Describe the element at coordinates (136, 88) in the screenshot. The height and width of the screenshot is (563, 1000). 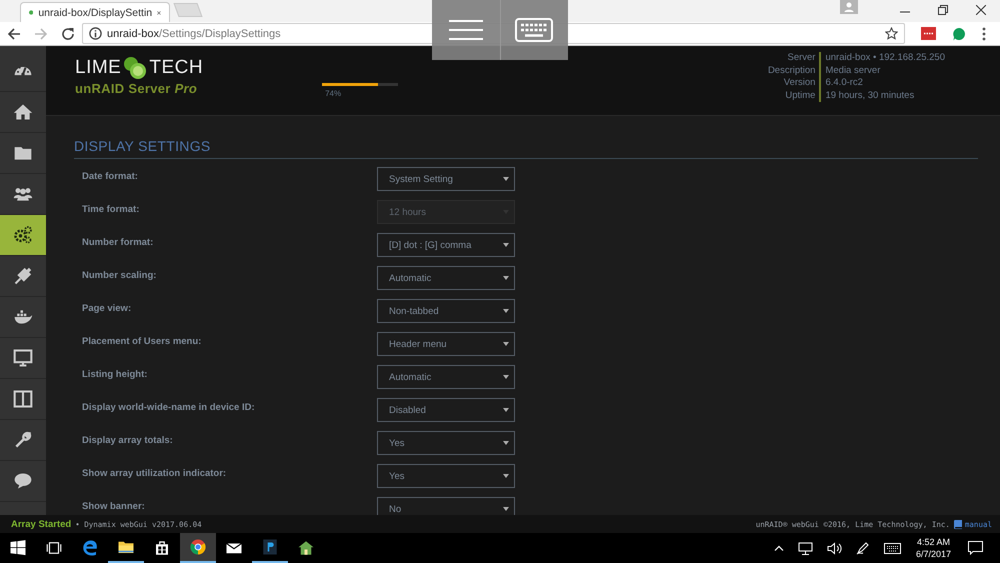
I see `product-name: unRAID Server Pro` at that location.